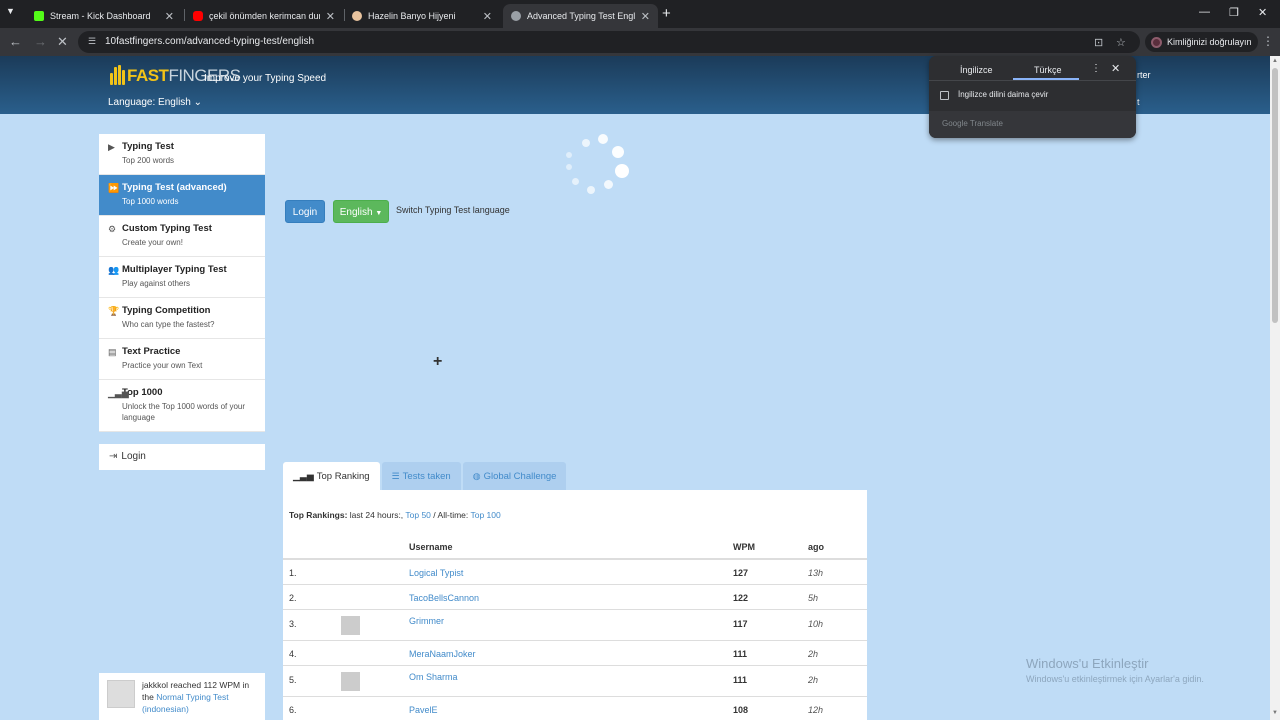  I want to click on always-translate-checkbox, so click(944, 95).